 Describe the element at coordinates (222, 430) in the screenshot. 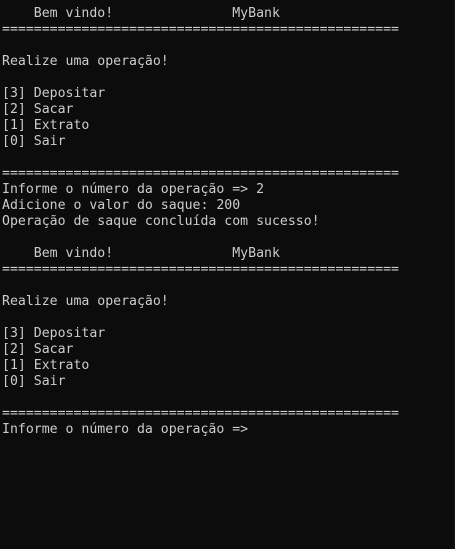

I see `command-prompt-input: Informe o número da operação =>` at that location.